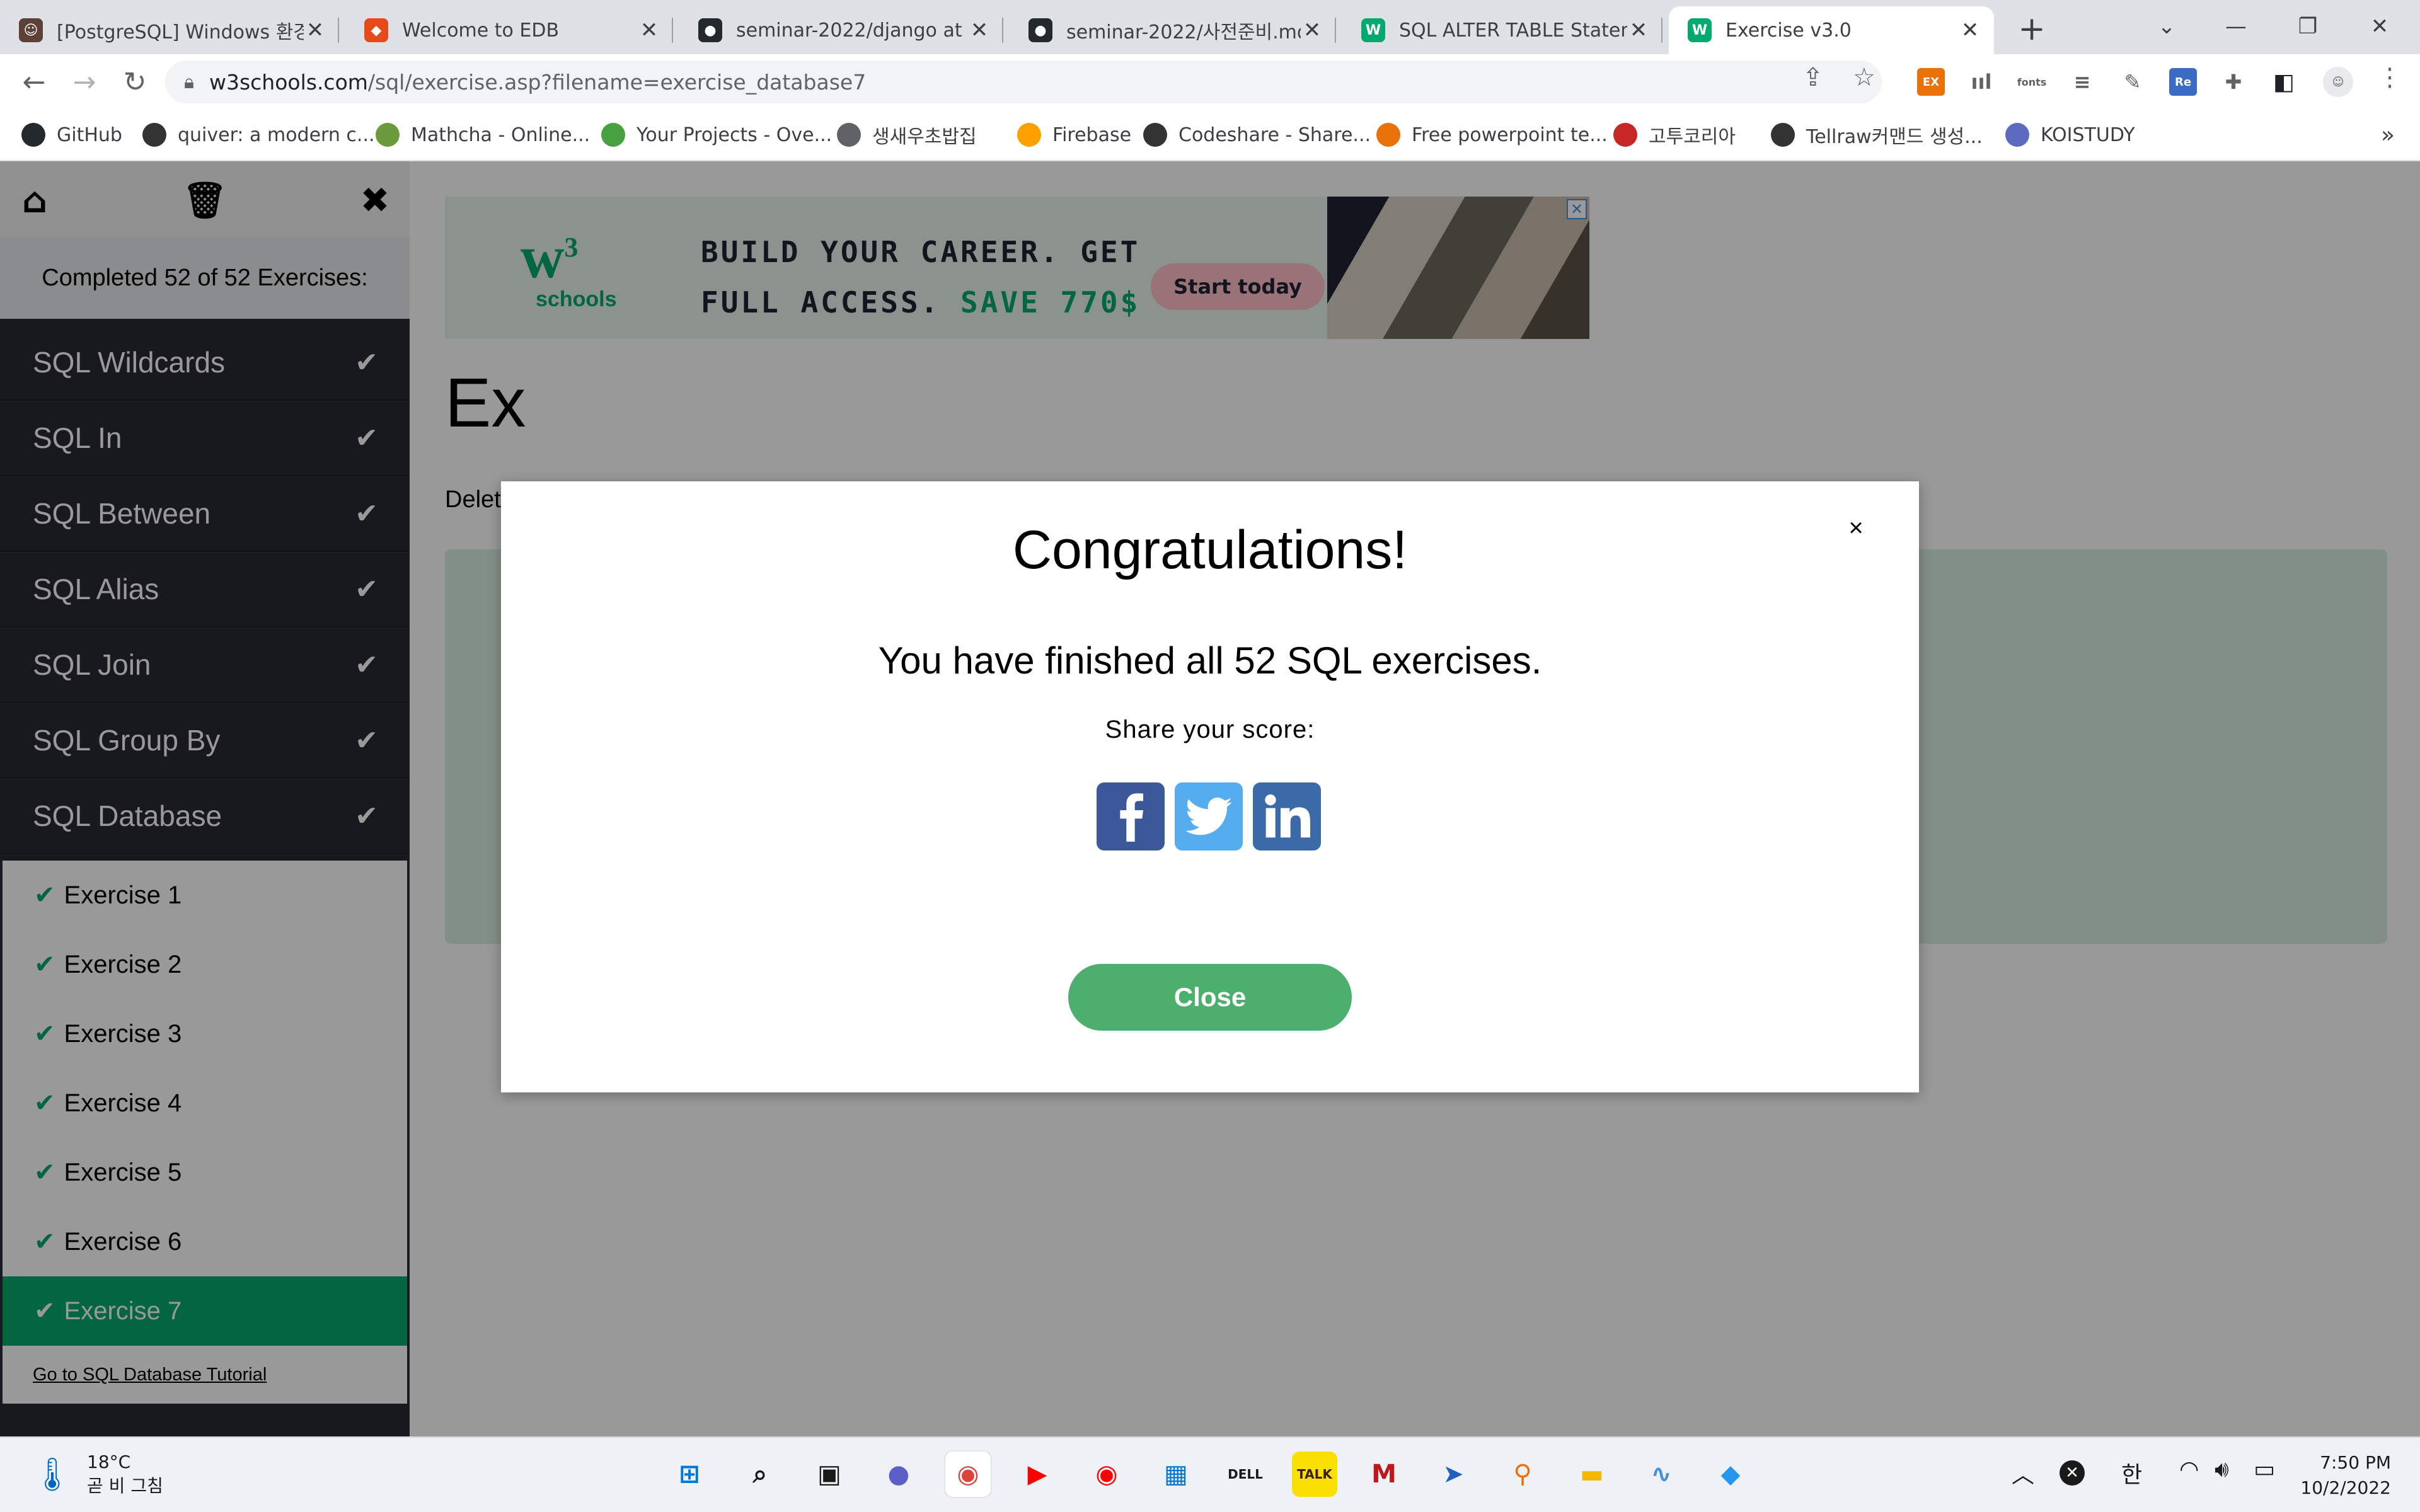 The image size is (2420, 1512). Describe the element at coordinates (2017, 135) in the screenshot. I see `koistudy-icon` at that location.